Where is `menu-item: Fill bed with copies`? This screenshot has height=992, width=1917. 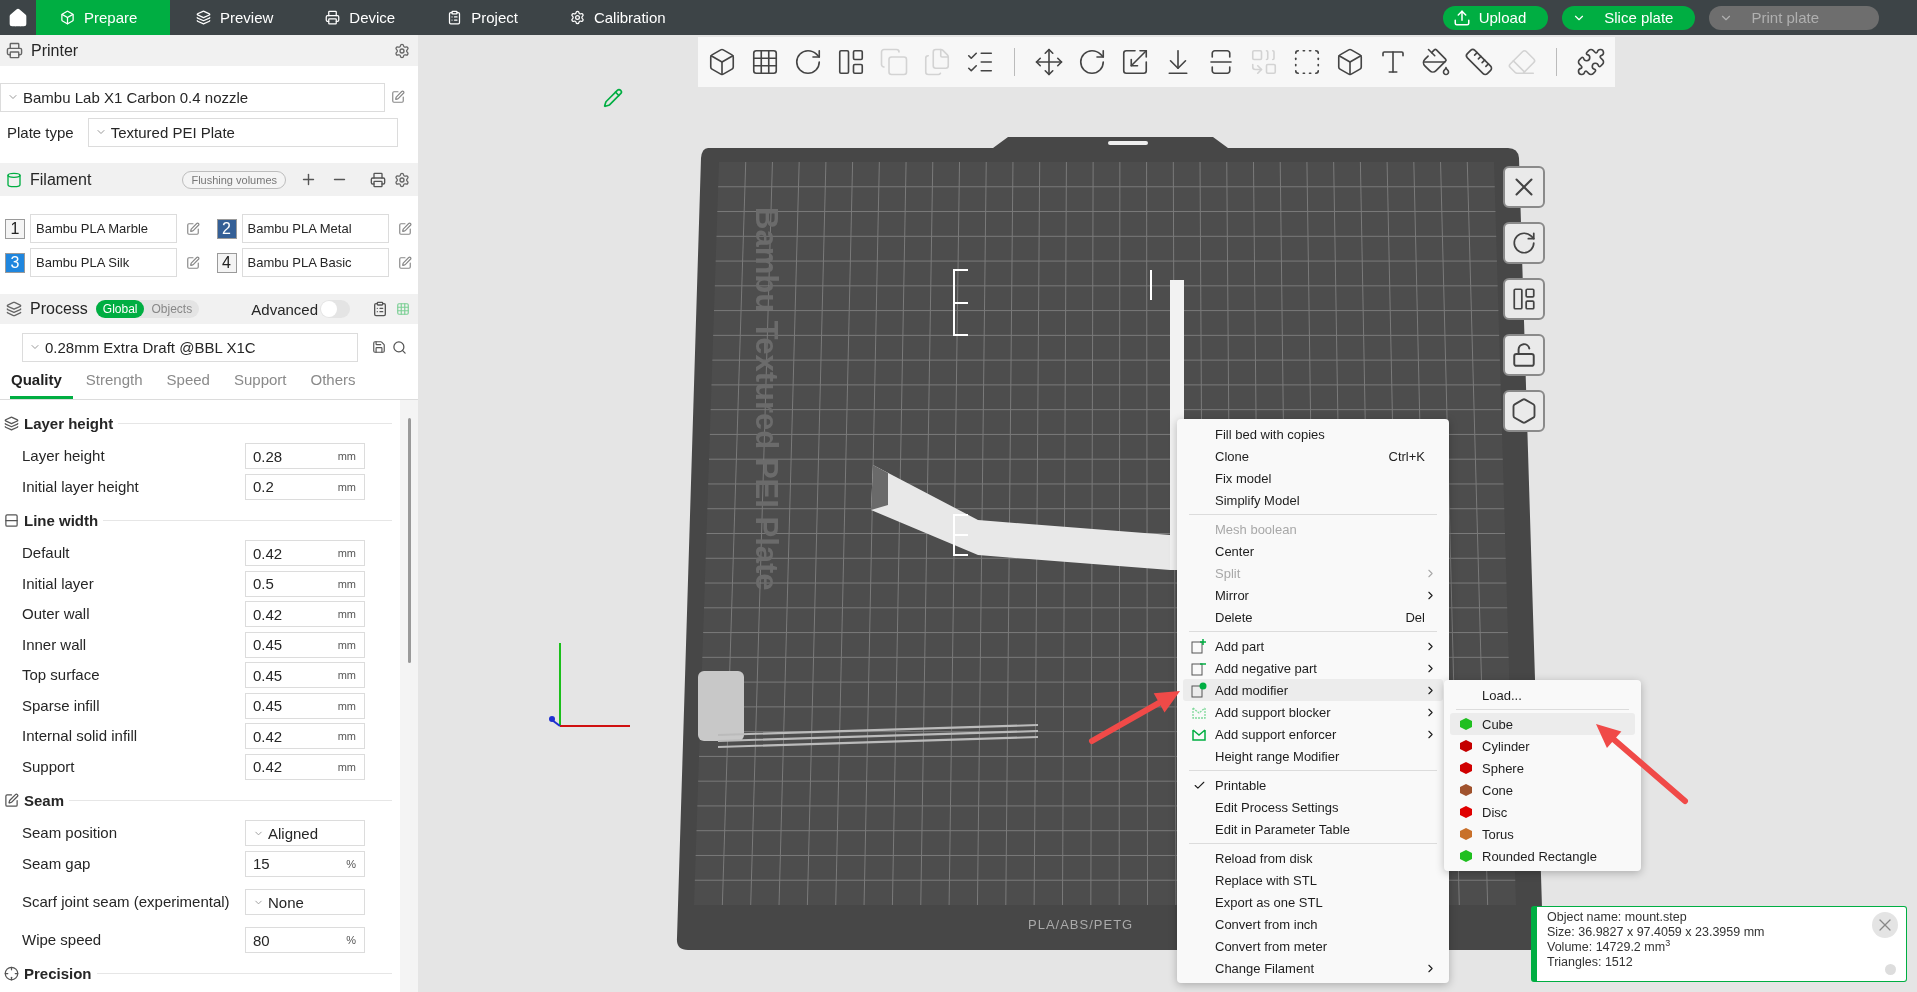 menu-item: Fill bed with copies is located at coordinates (1313, 434).